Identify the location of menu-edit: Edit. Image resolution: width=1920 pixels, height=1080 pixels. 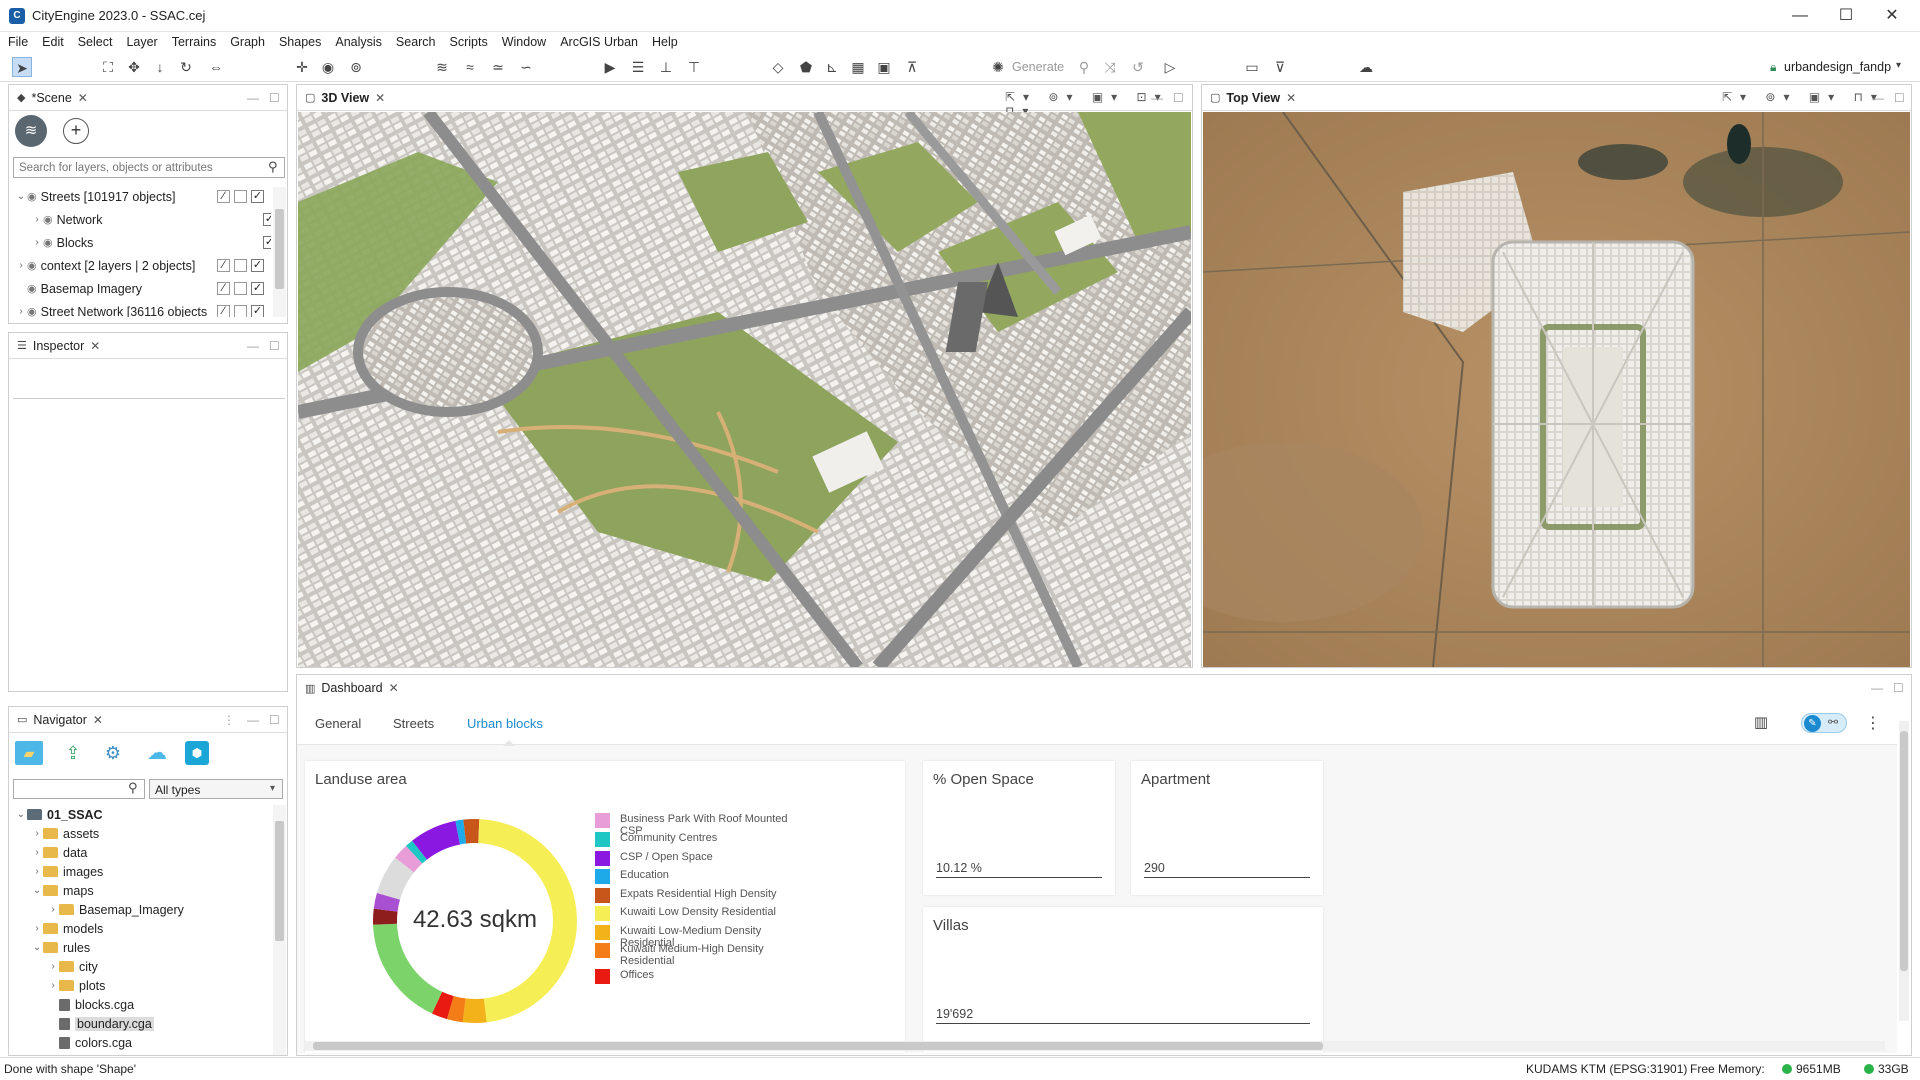
(52, 40).